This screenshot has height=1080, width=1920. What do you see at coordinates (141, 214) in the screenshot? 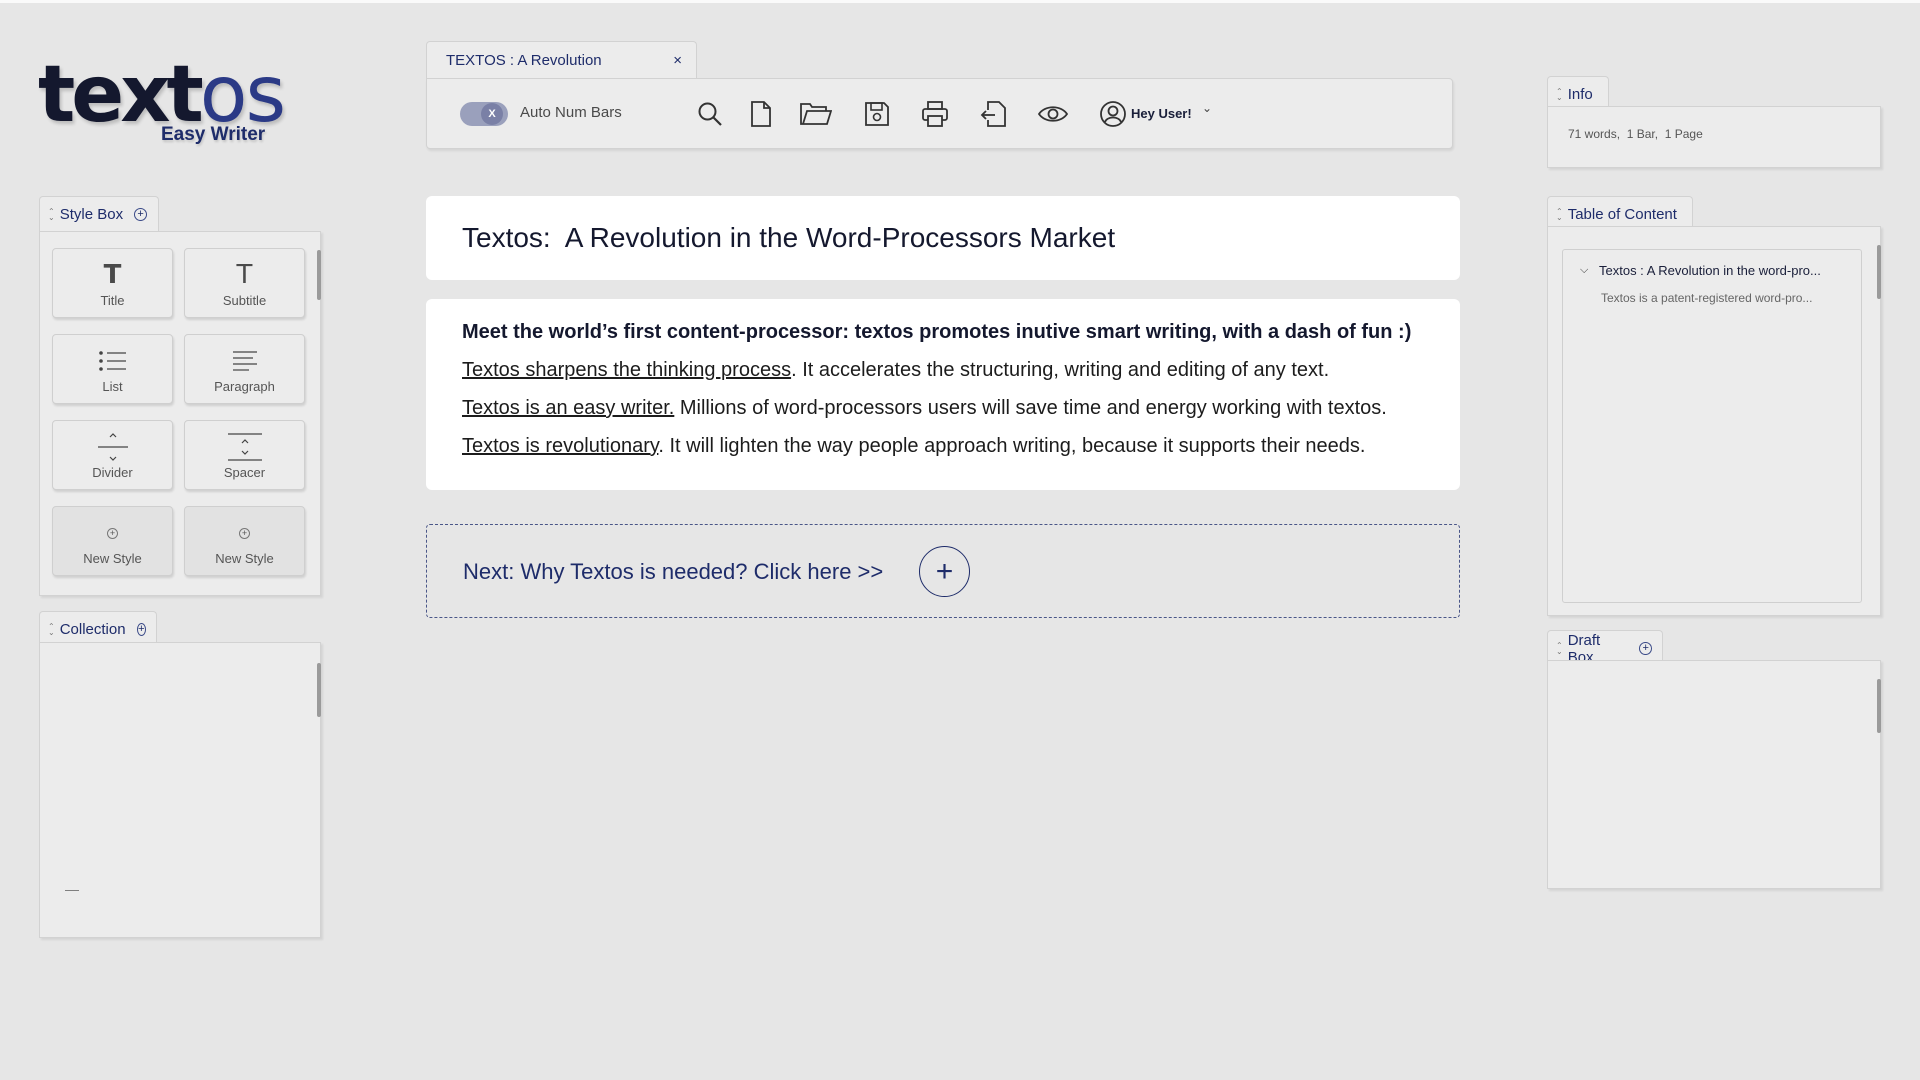
I see `add-style-icon: +` at bounding box center [141, 214].